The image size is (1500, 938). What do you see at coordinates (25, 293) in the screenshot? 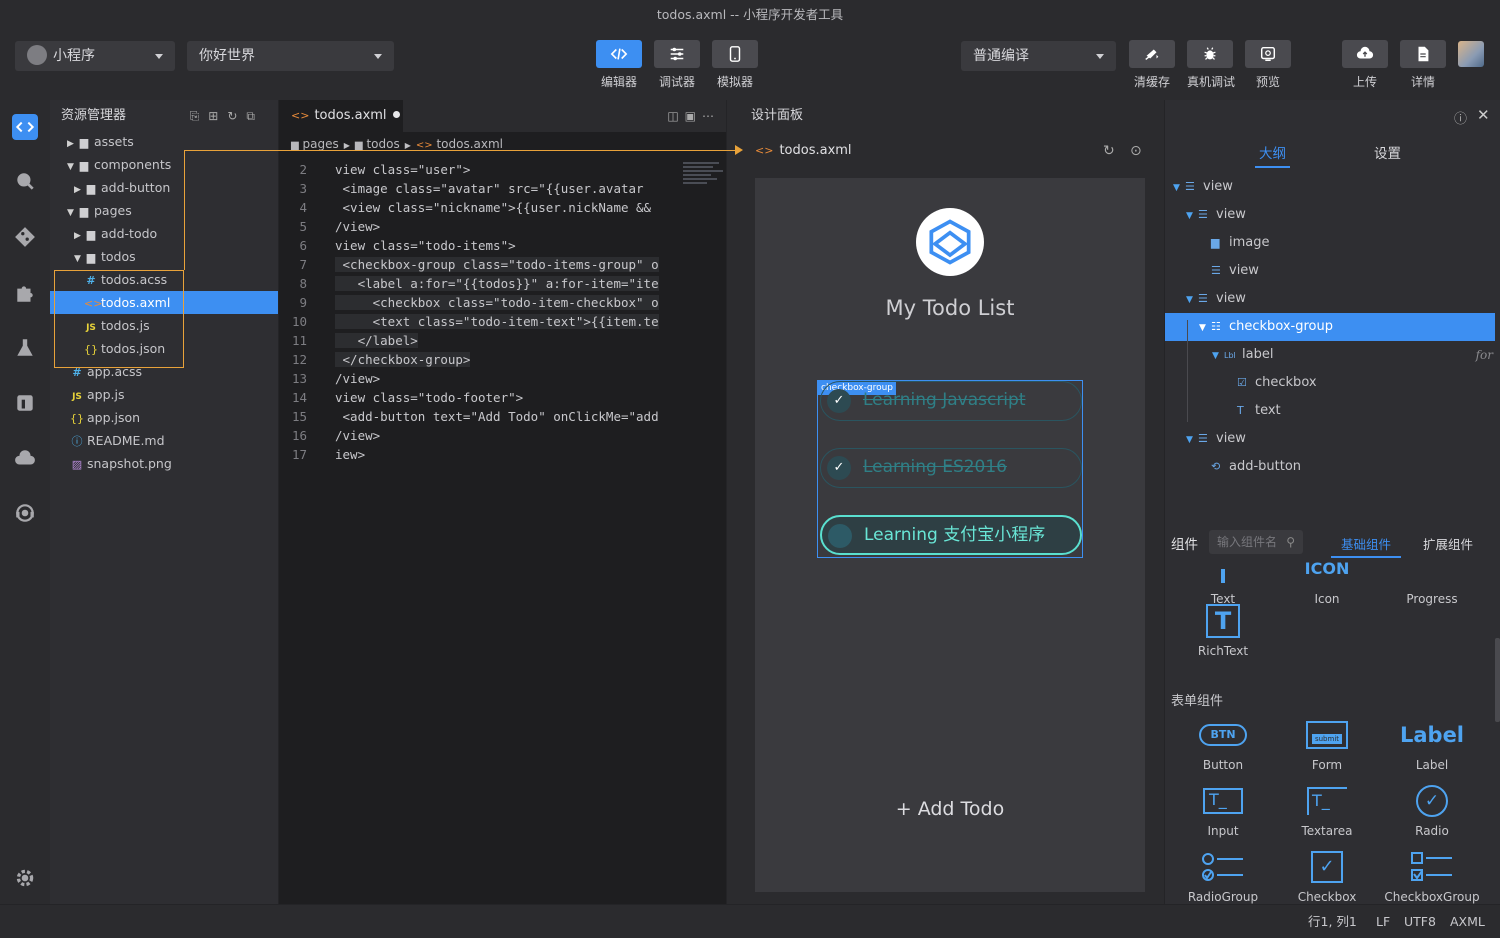
I see `extensions-icon` at bounding box center [25, 293].